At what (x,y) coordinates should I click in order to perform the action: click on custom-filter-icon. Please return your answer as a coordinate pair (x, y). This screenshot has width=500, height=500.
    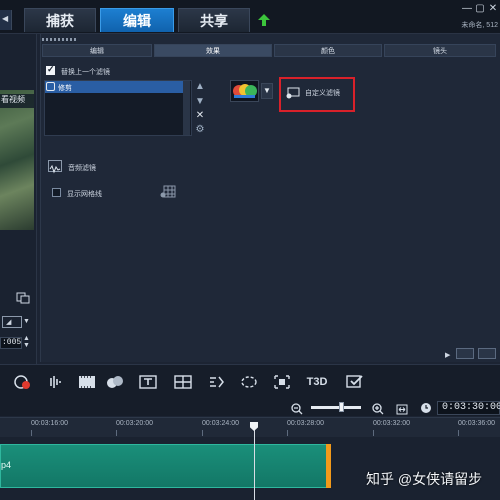
    Looking at the image, I should click on (293, 92).